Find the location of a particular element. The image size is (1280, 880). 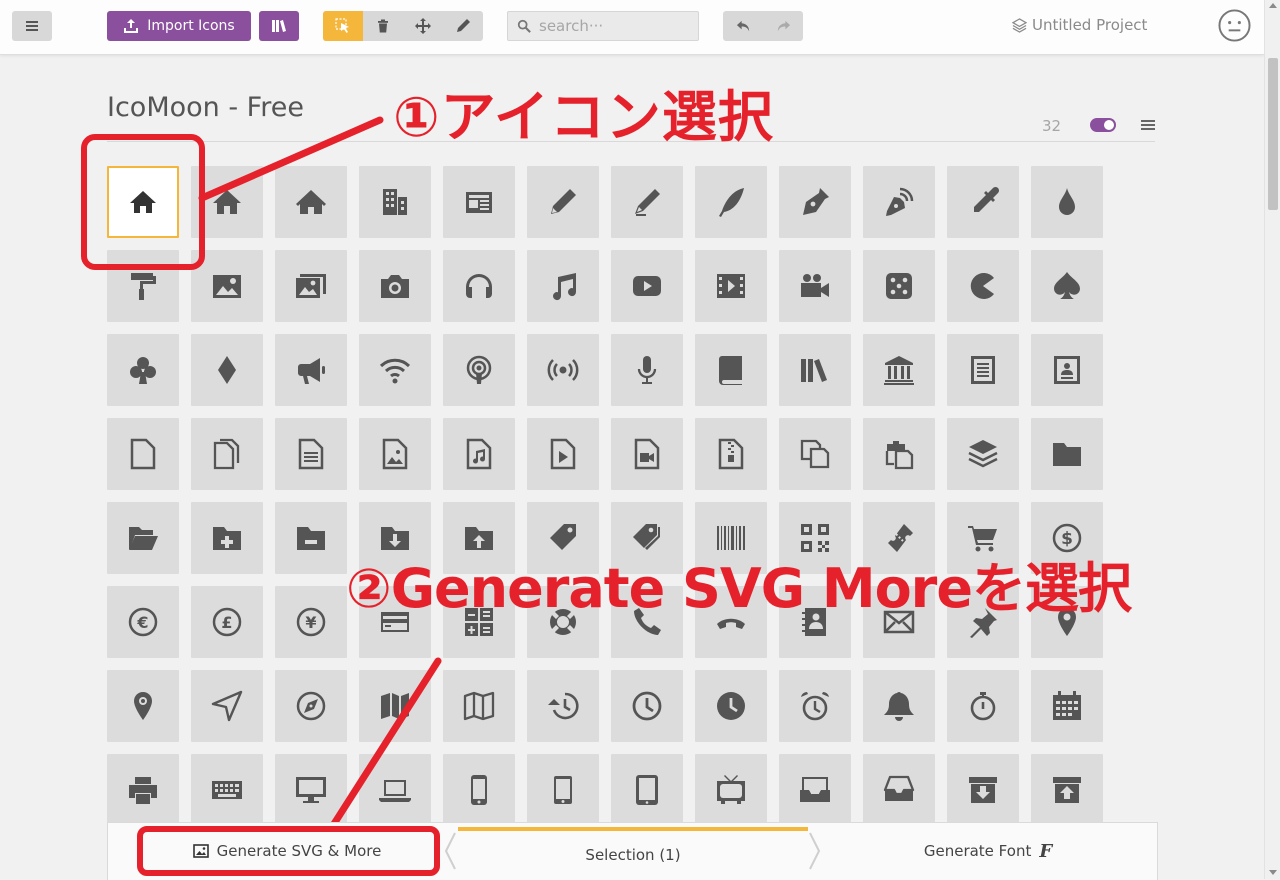

icon-tile-video-camera is located at coordinates (815, 286).